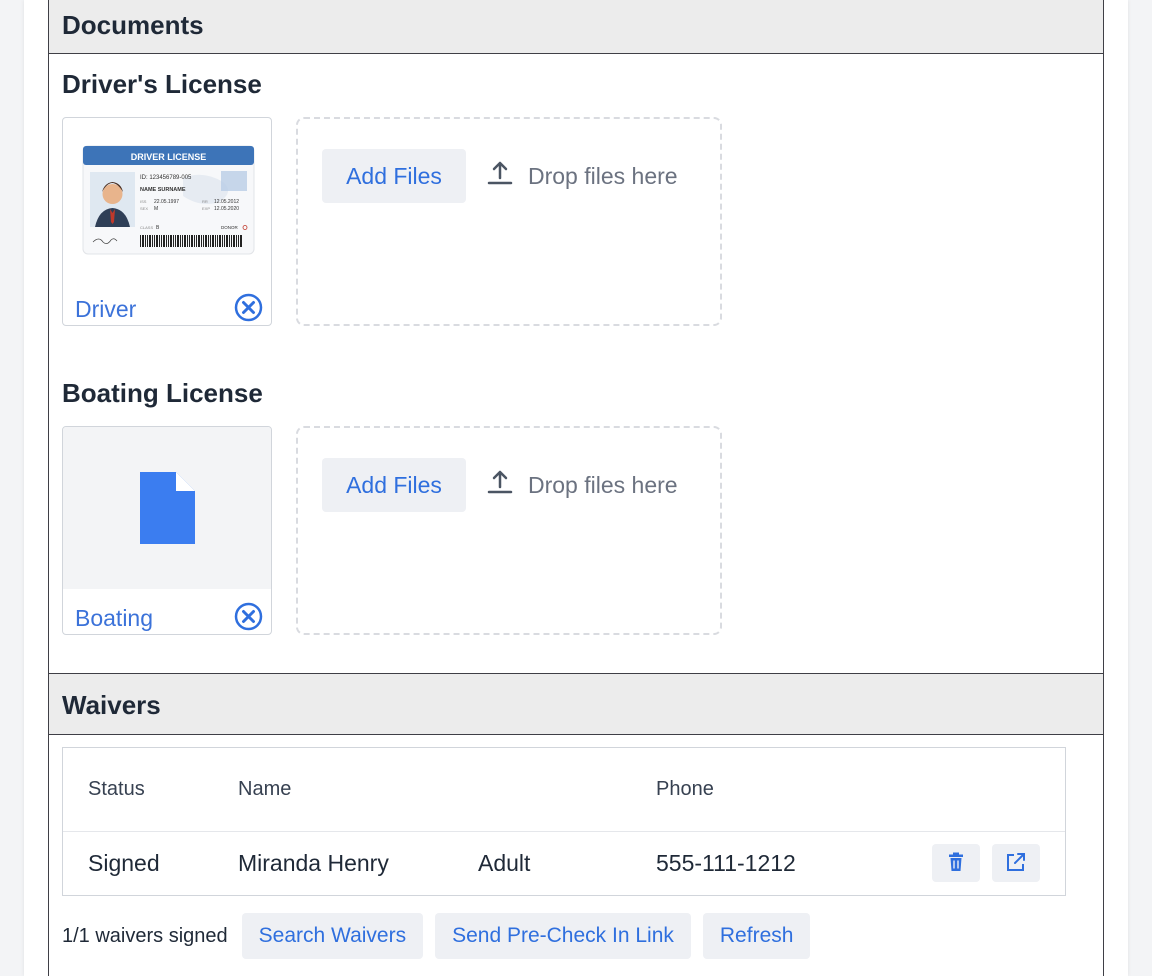 The image size is (1152, 976). I want to click on external-link-icon, so click(1016, 863).